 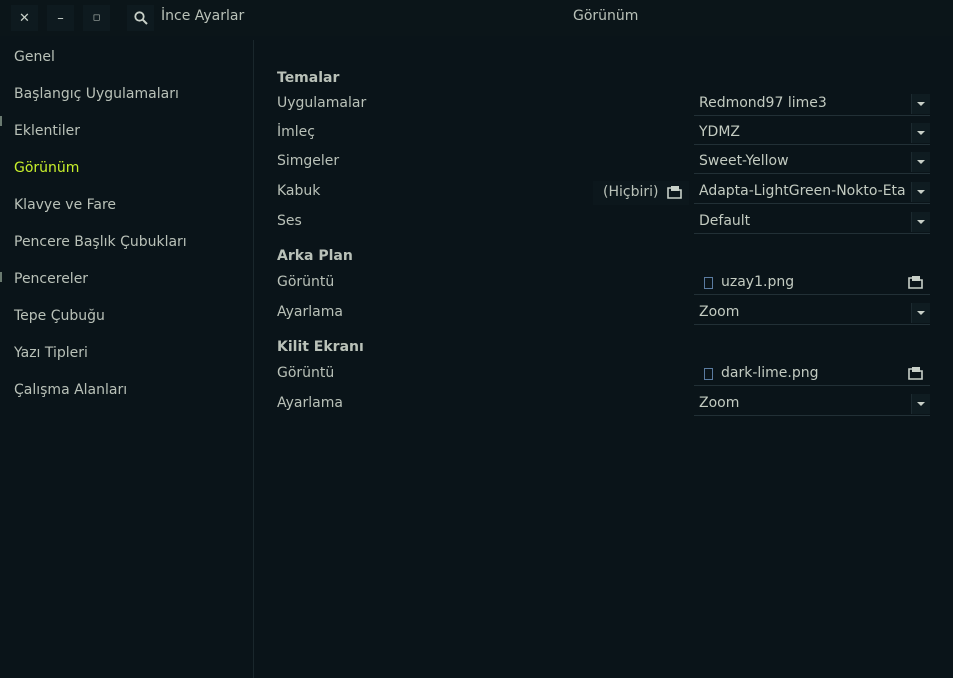 What do you see at coordinates (65, 205) in the screenshot?
I see `sidebar-item-klavye-ve-fare: Klavye ve Fare` at bounding box center [65, 205].